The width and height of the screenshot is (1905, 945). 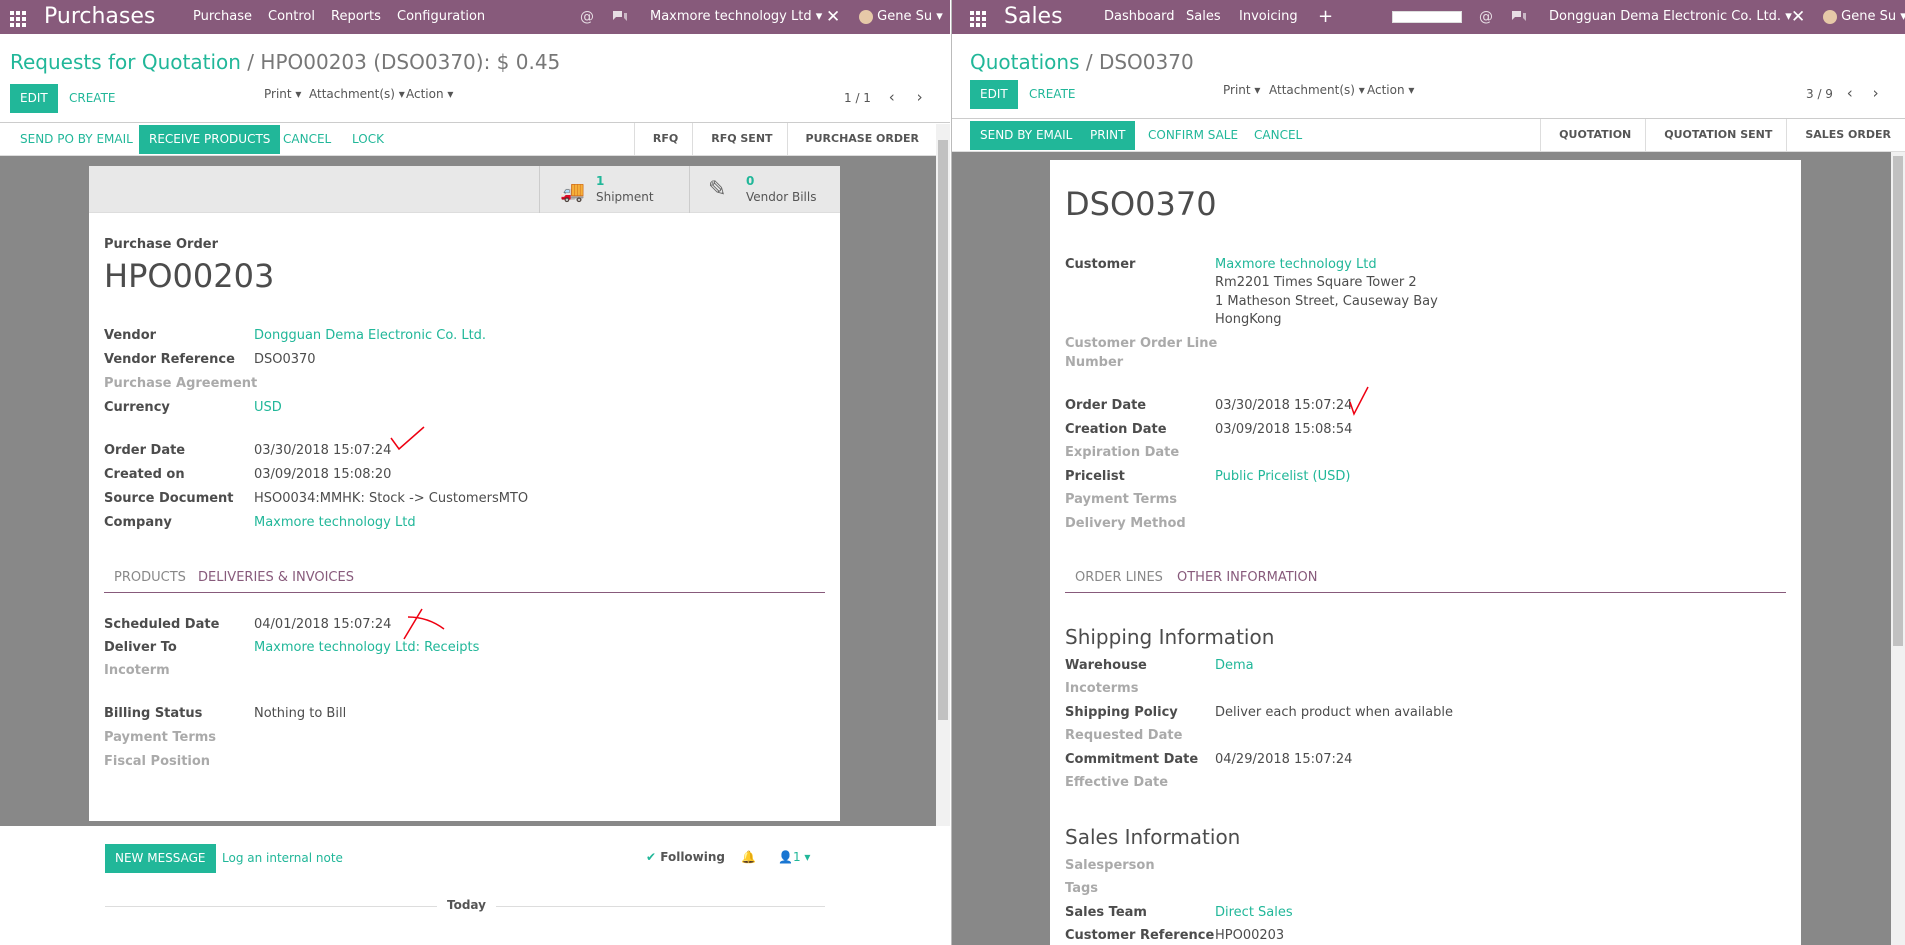 What do you see at coordinates (291, 17) in the screenshot?
I see `menu-control: Control` at bounding box center [291, 17].